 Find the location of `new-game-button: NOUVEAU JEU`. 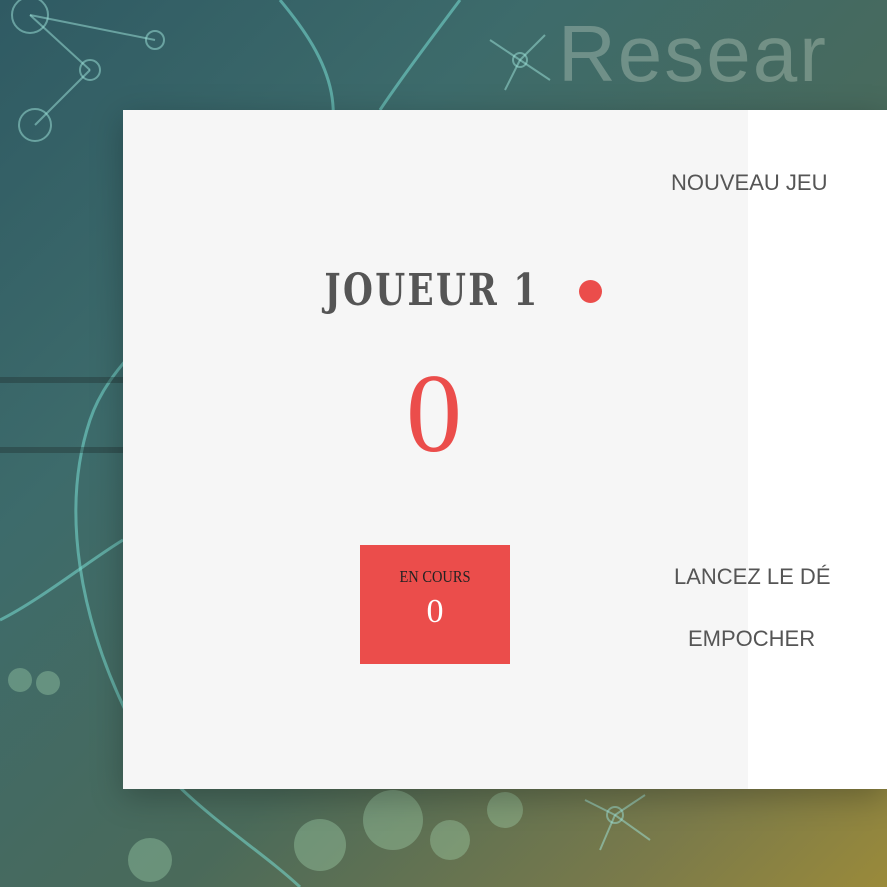

new-game-button: NOUVEAU JEU is located at coordinates (749, 183).